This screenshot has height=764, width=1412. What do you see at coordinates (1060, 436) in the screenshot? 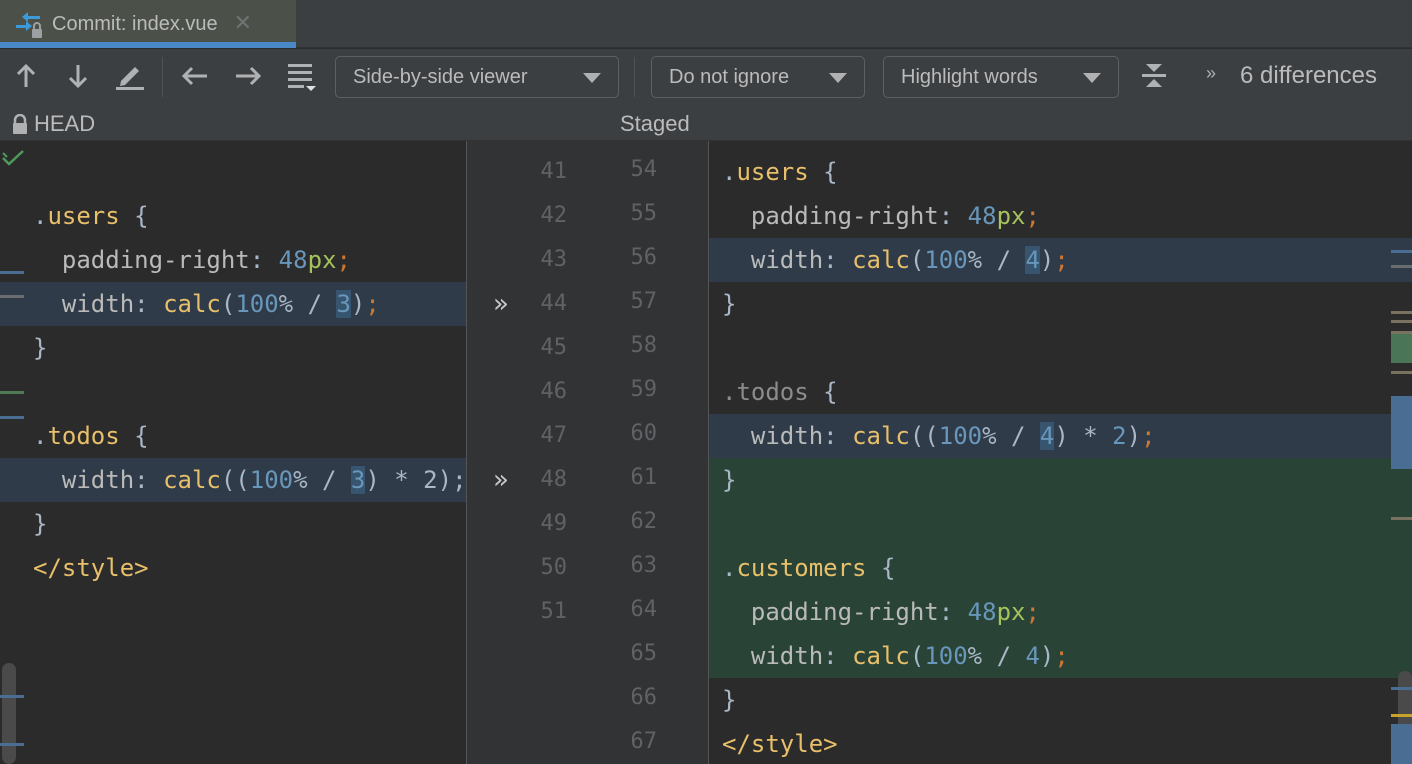
I see `code-line: width: calc((100% / 4) * 2);` at bounding box center [1060, 436].